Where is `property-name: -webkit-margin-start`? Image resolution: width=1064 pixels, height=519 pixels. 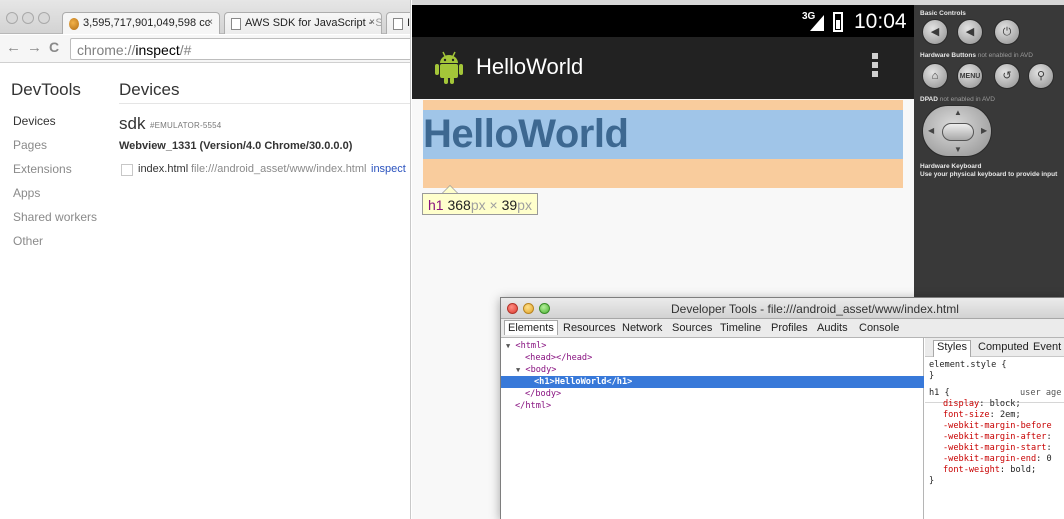 property-name: -webkit-margin-start is located at coordinates (995, 448).